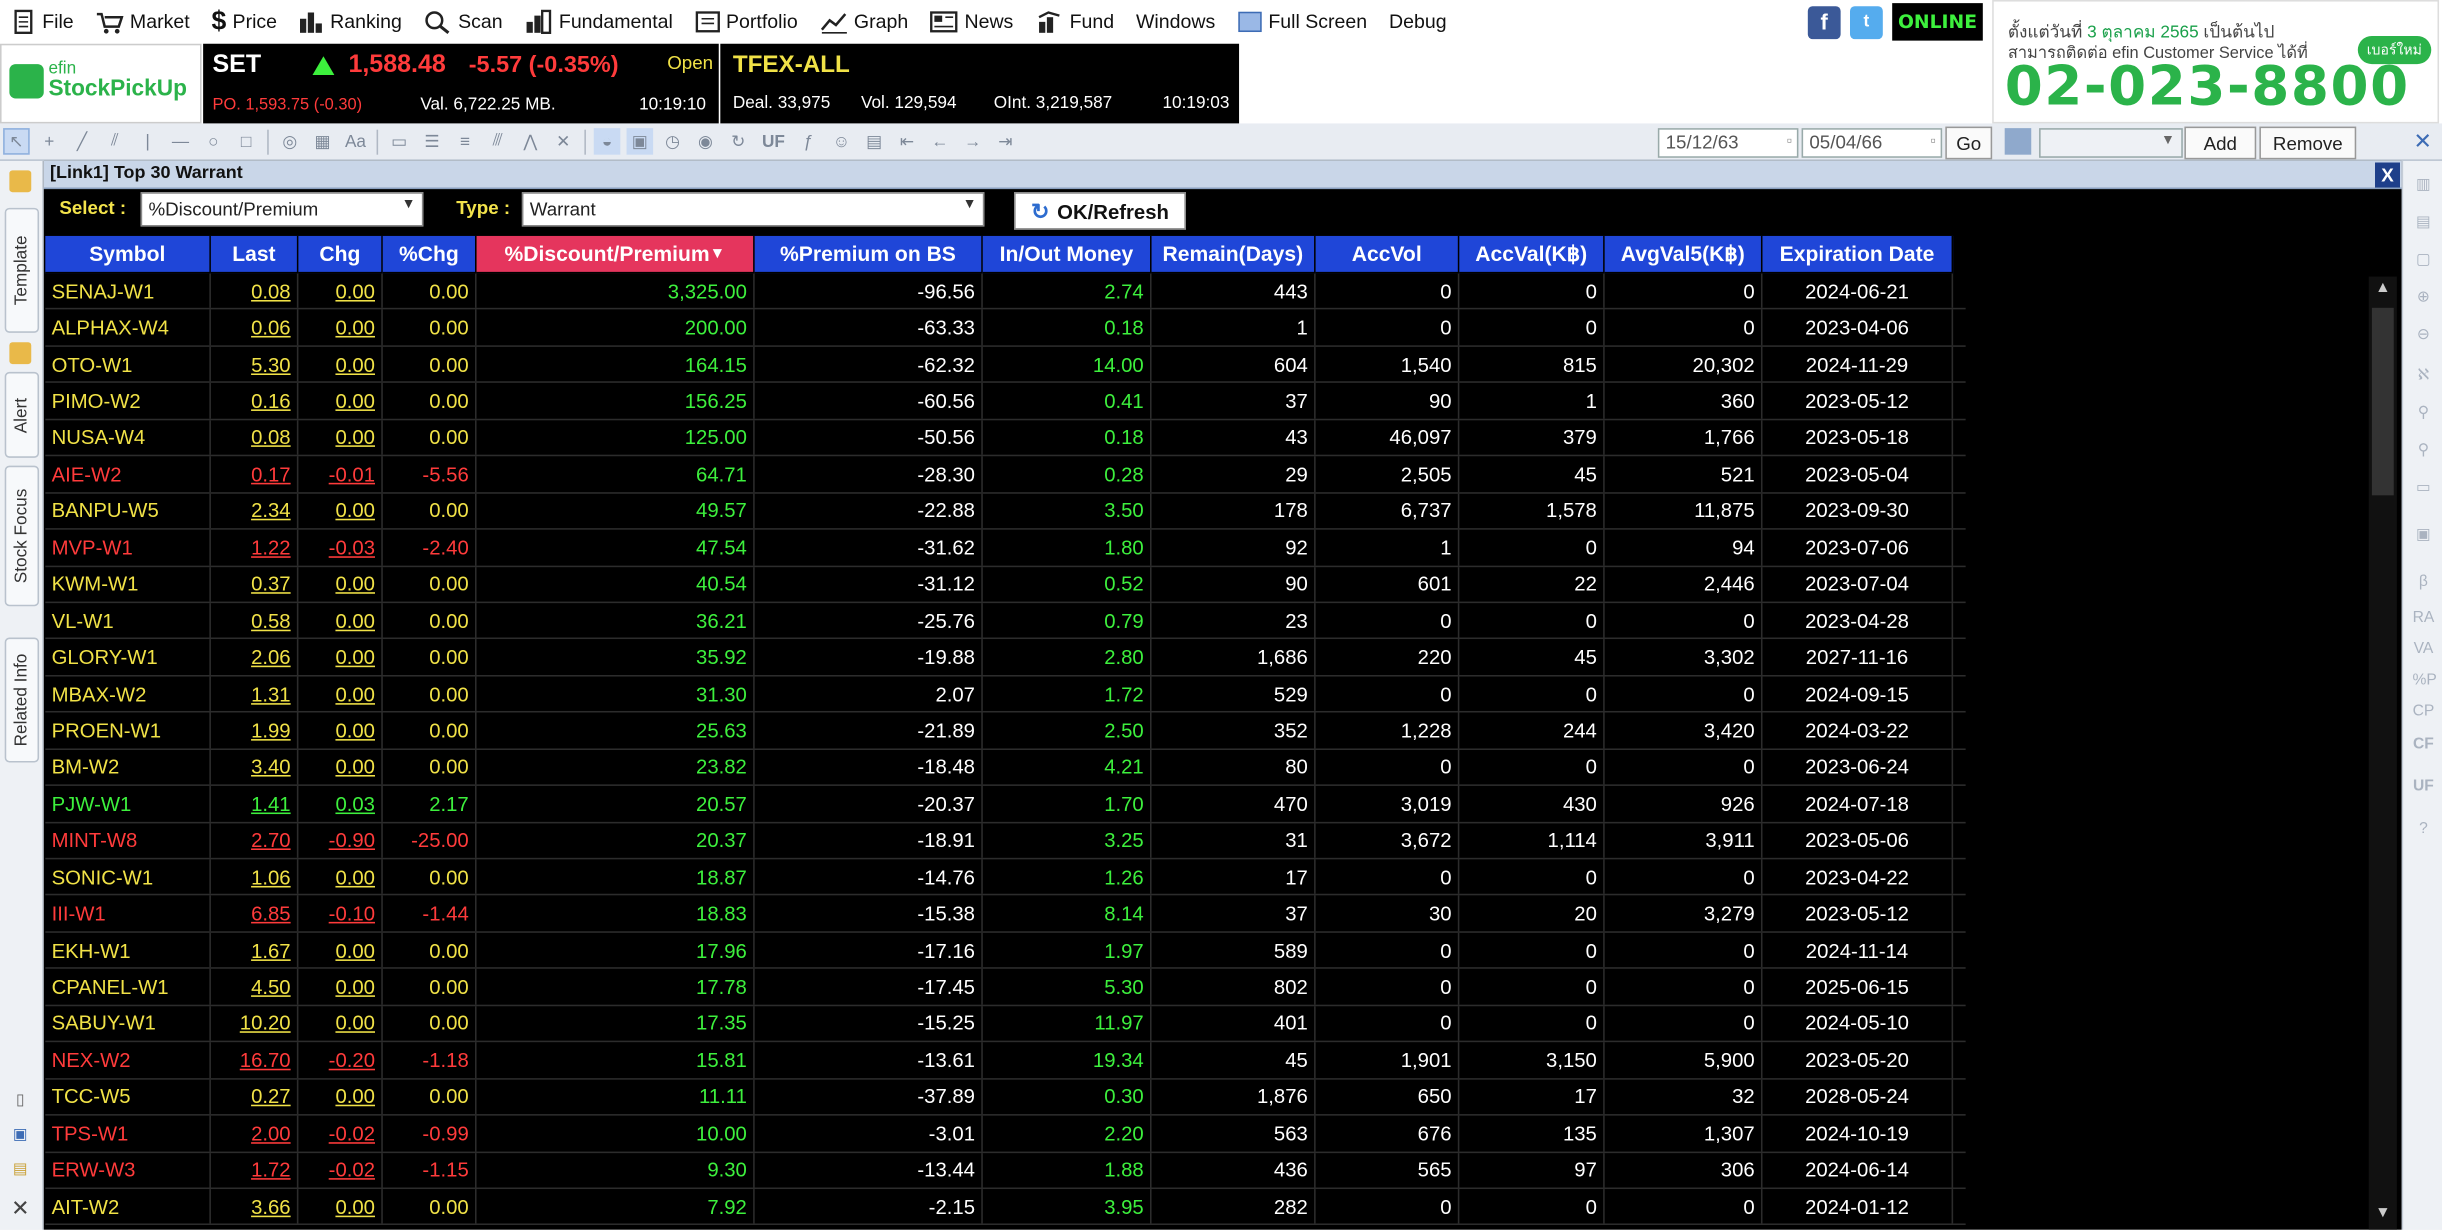 This screenshot has width=2442, height=1230. Describe the element at coordinates (128, 511) in the screenshot. I see `table-cell: BANPU-W5` at that location.